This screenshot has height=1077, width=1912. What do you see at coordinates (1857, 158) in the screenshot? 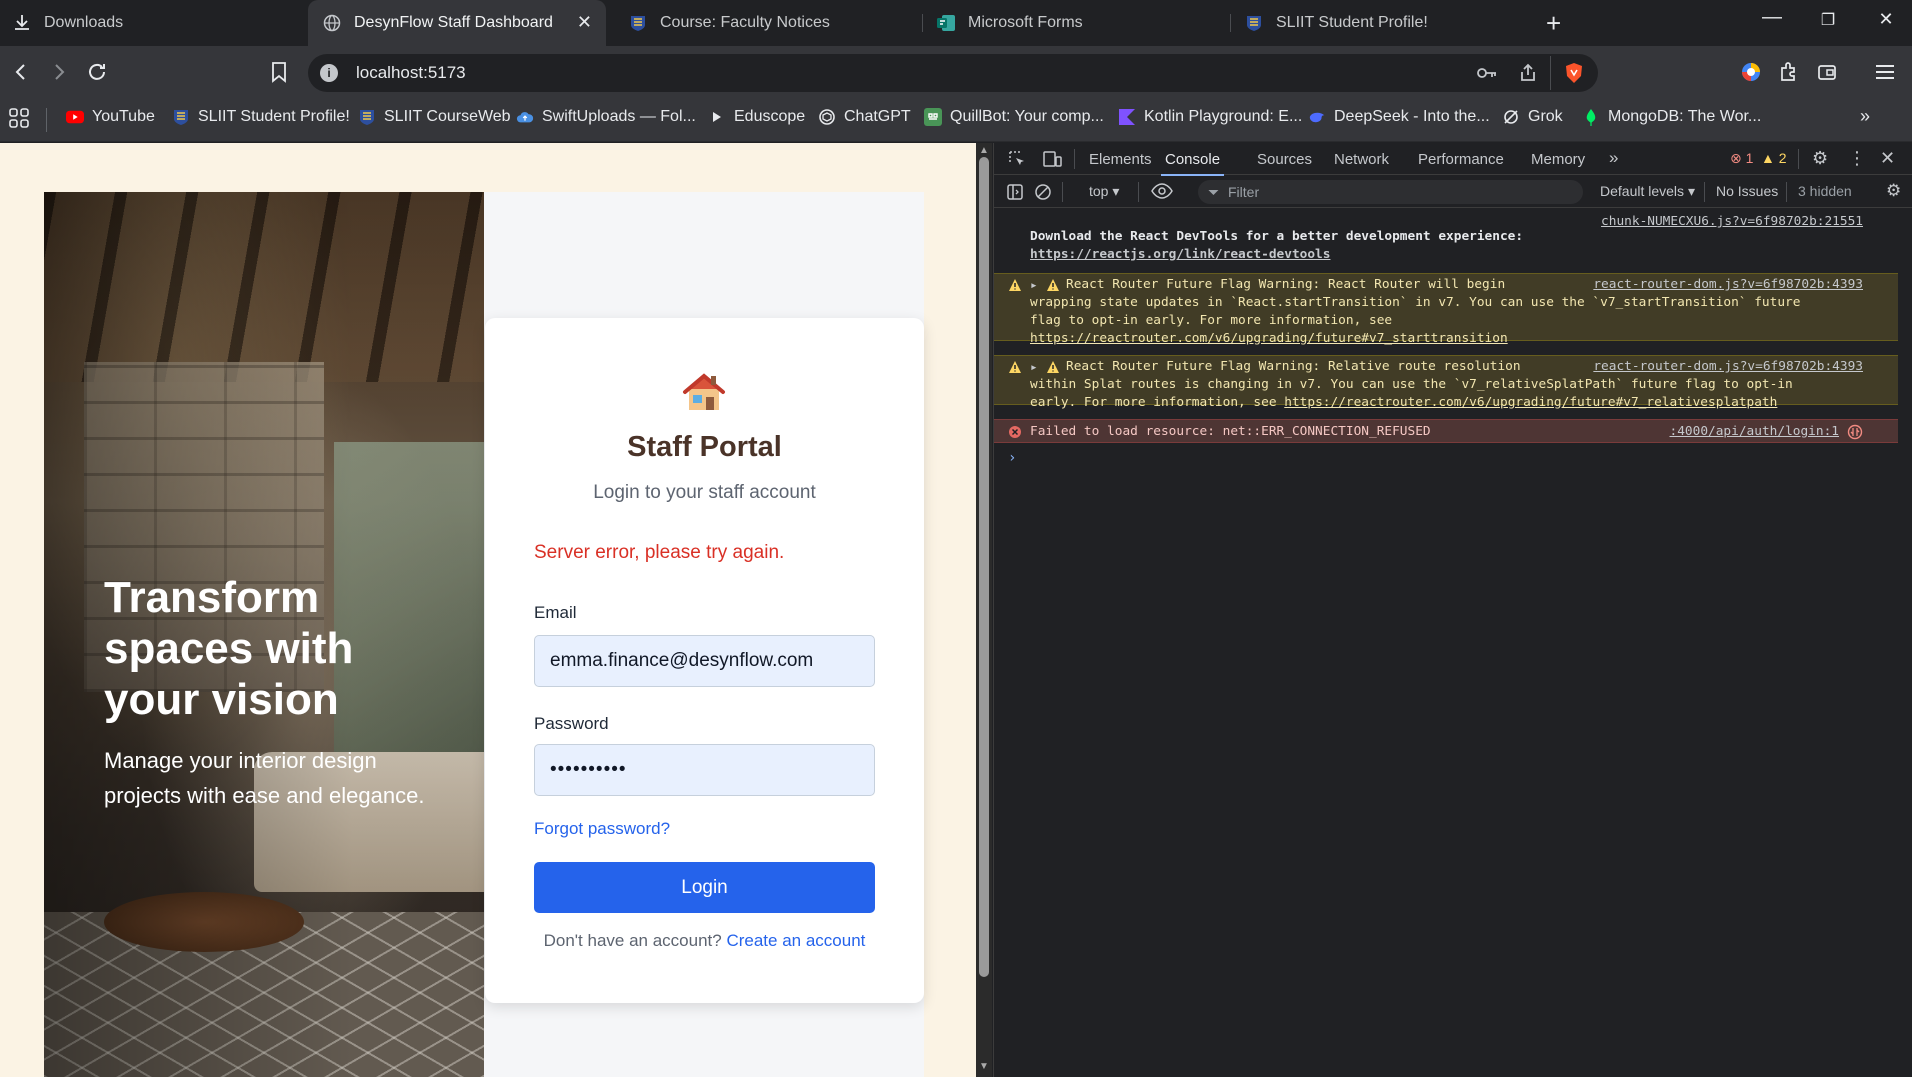
I see `more-options-icon: ⋮` at bounding box center [1857, 158].